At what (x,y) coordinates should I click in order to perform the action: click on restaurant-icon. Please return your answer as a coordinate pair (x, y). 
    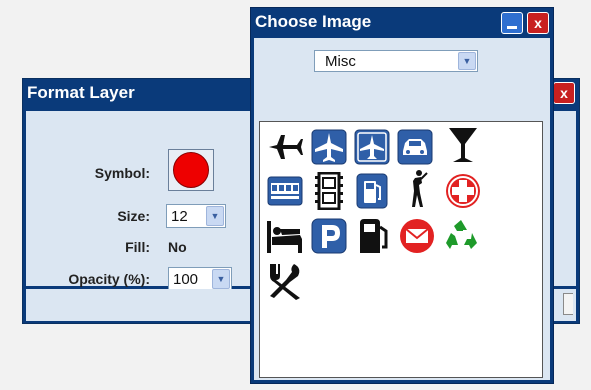
    Looking at the image, I should click on (285, 281).